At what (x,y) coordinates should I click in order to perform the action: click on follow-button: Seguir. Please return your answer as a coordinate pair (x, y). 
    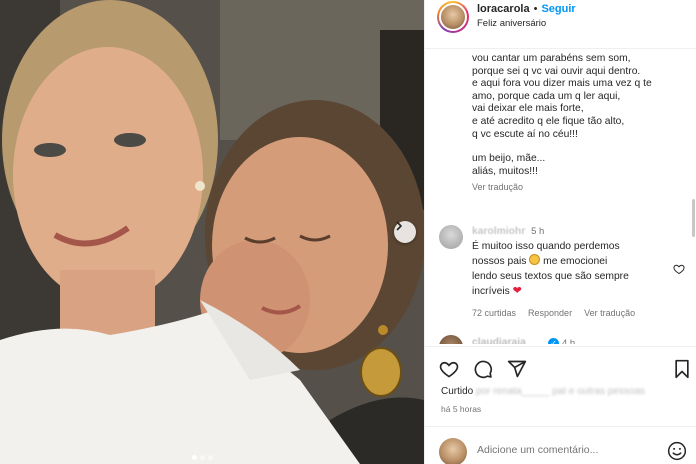
    Looking at the image, I should click on (558, 9).